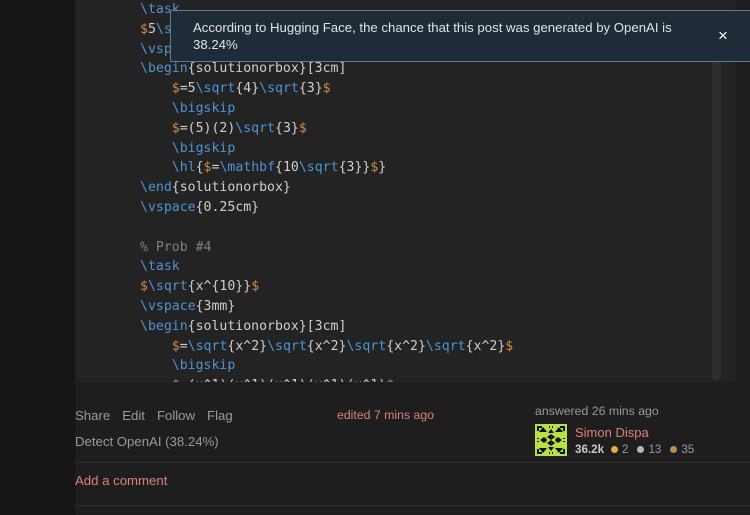  Describe the element at coordinates (716, 219) in the screenshot. I see `code-scrollbar-thumb` at that location.